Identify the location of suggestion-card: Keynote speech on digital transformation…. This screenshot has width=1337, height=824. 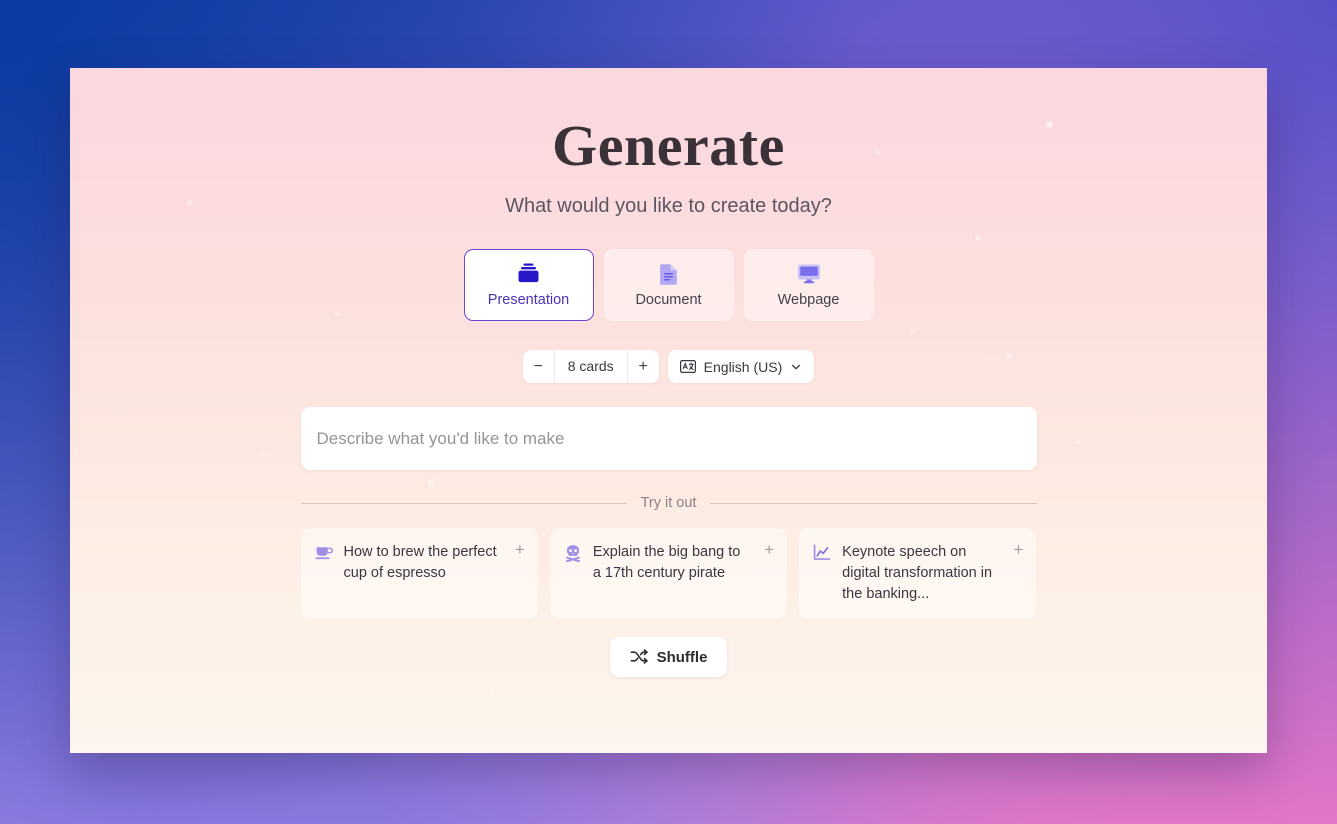
(918, 573).